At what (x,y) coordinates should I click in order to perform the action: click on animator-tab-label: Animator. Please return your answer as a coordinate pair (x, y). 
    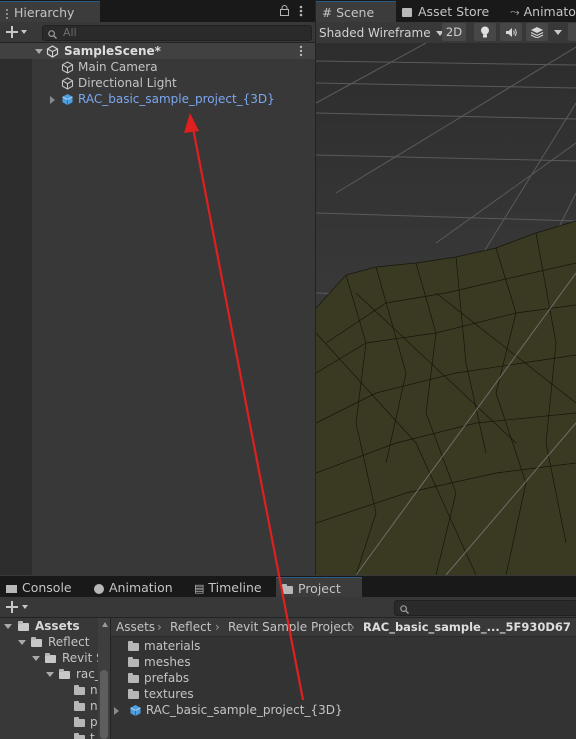
    Looking at the image, I should click on (549, 11).